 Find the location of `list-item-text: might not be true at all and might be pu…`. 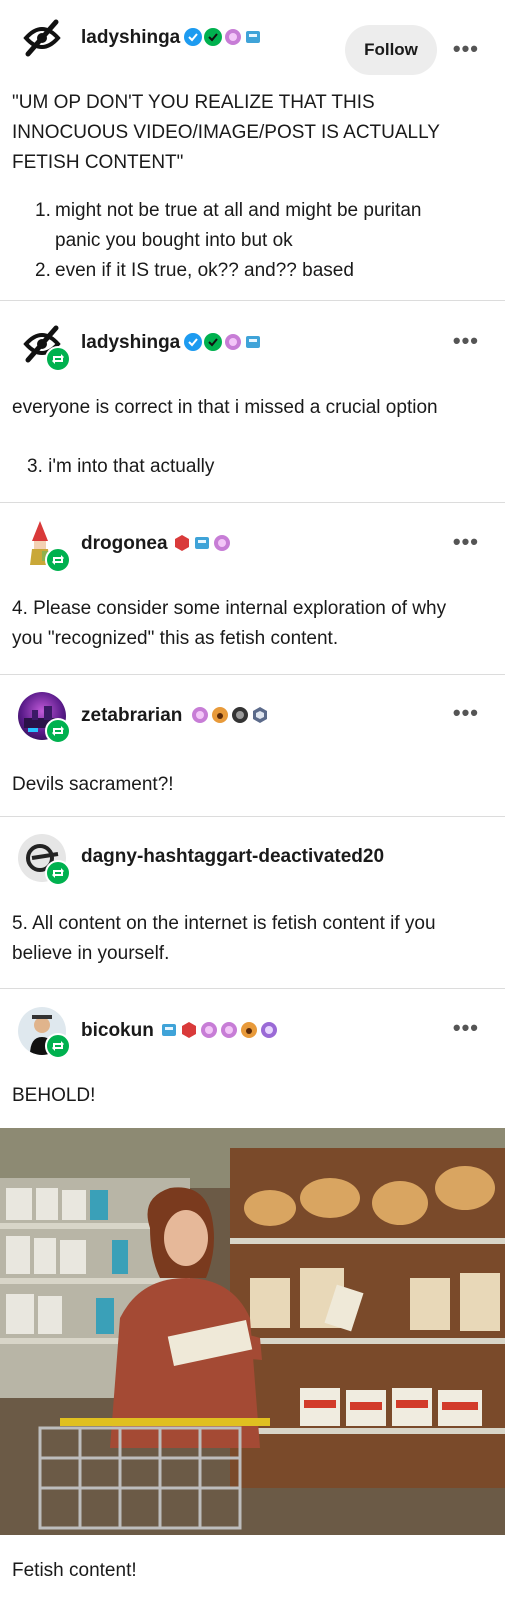

list-item-text: might not be true at all and might be pu… is located at coordinates (238, 210).